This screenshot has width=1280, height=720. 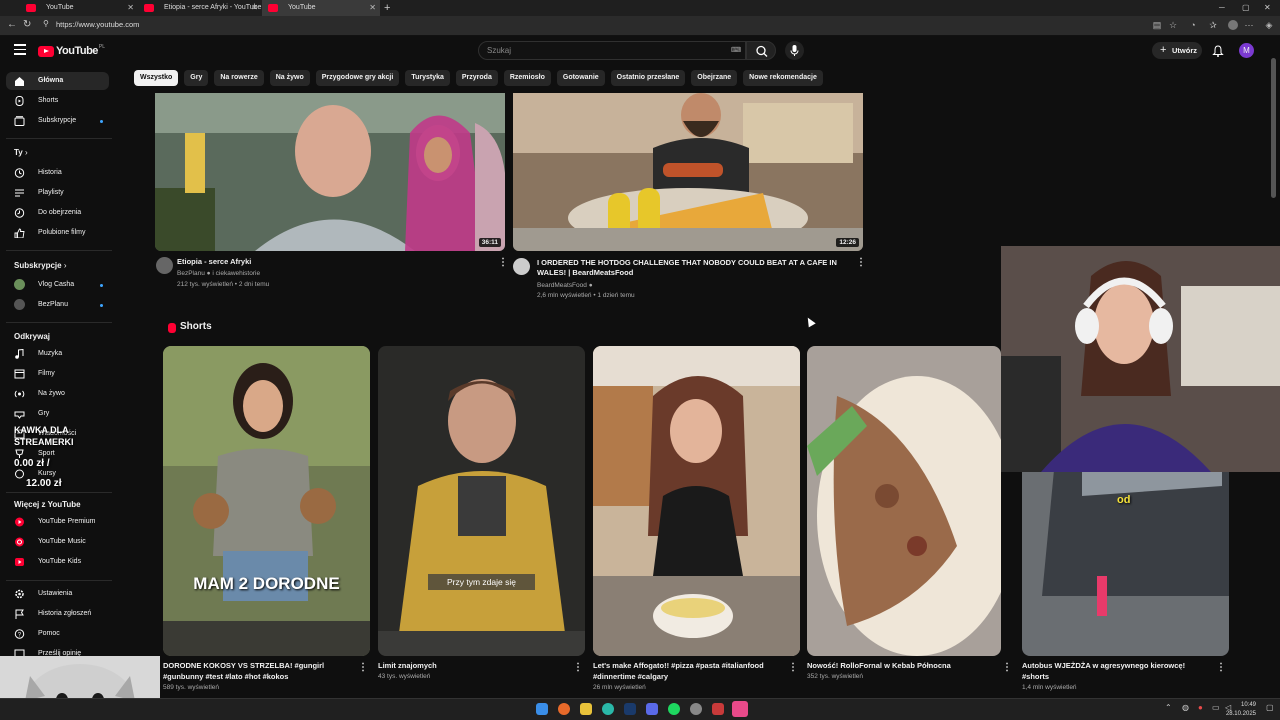 What do you see at coordinates (1185, 707) in the screenshot?
I see `tray-app-icon: ◍` at bounding box center [1185, 707].